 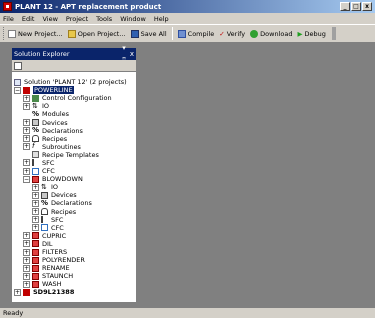 I want to click on tree-item-label: Recipes, so click(x=64, y=211).